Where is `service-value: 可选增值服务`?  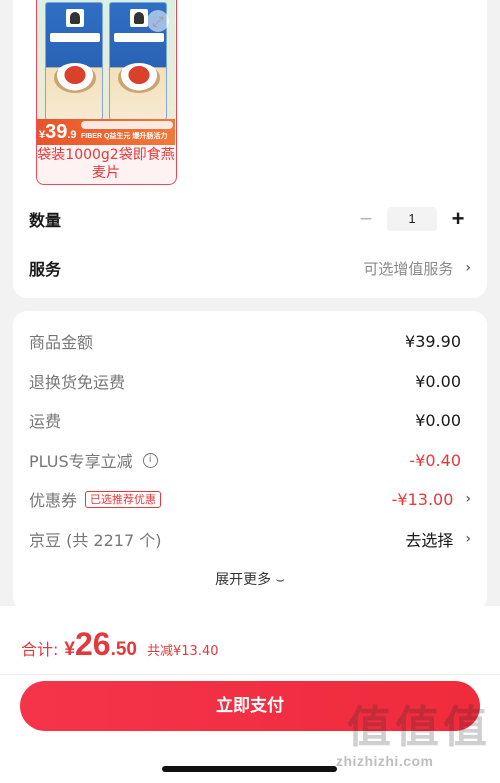 service-value: 可选增值服务 is located at coordinates (408, 268).